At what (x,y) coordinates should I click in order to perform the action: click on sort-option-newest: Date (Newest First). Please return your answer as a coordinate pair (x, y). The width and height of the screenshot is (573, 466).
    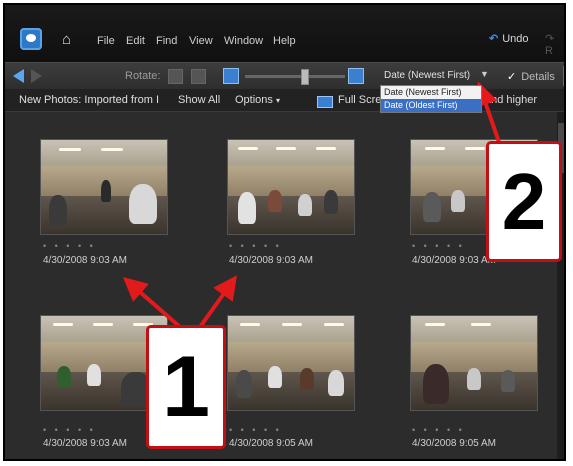
    Looking at the image, I should click on (431, 92).